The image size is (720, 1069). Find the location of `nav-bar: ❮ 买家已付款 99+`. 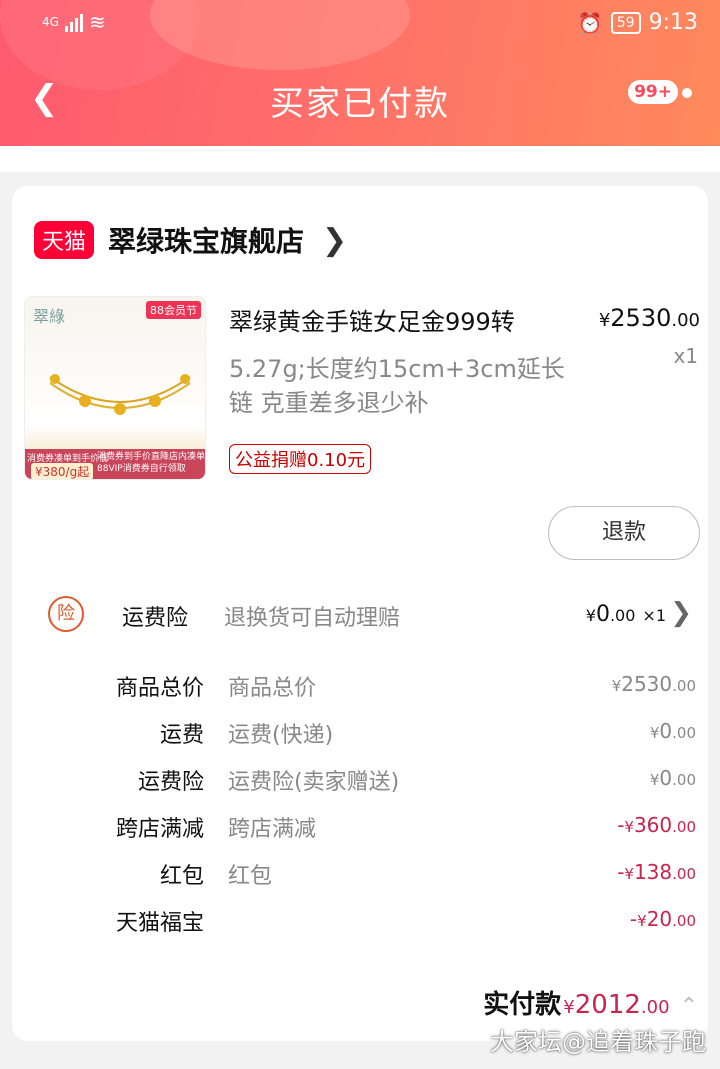

nav-bar: ❮ 买家已付款 99+ is located at coordinates (360, 100).